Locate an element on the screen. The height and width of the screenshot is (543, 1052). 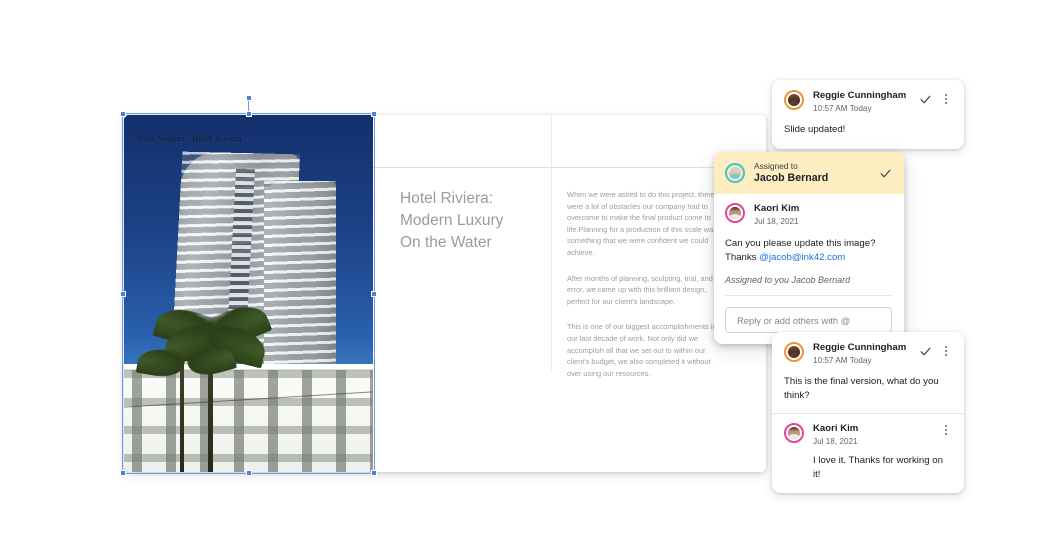
comment-text-line-2: Thanks @jacob@ink42.com is located at coordinates (808, 258).